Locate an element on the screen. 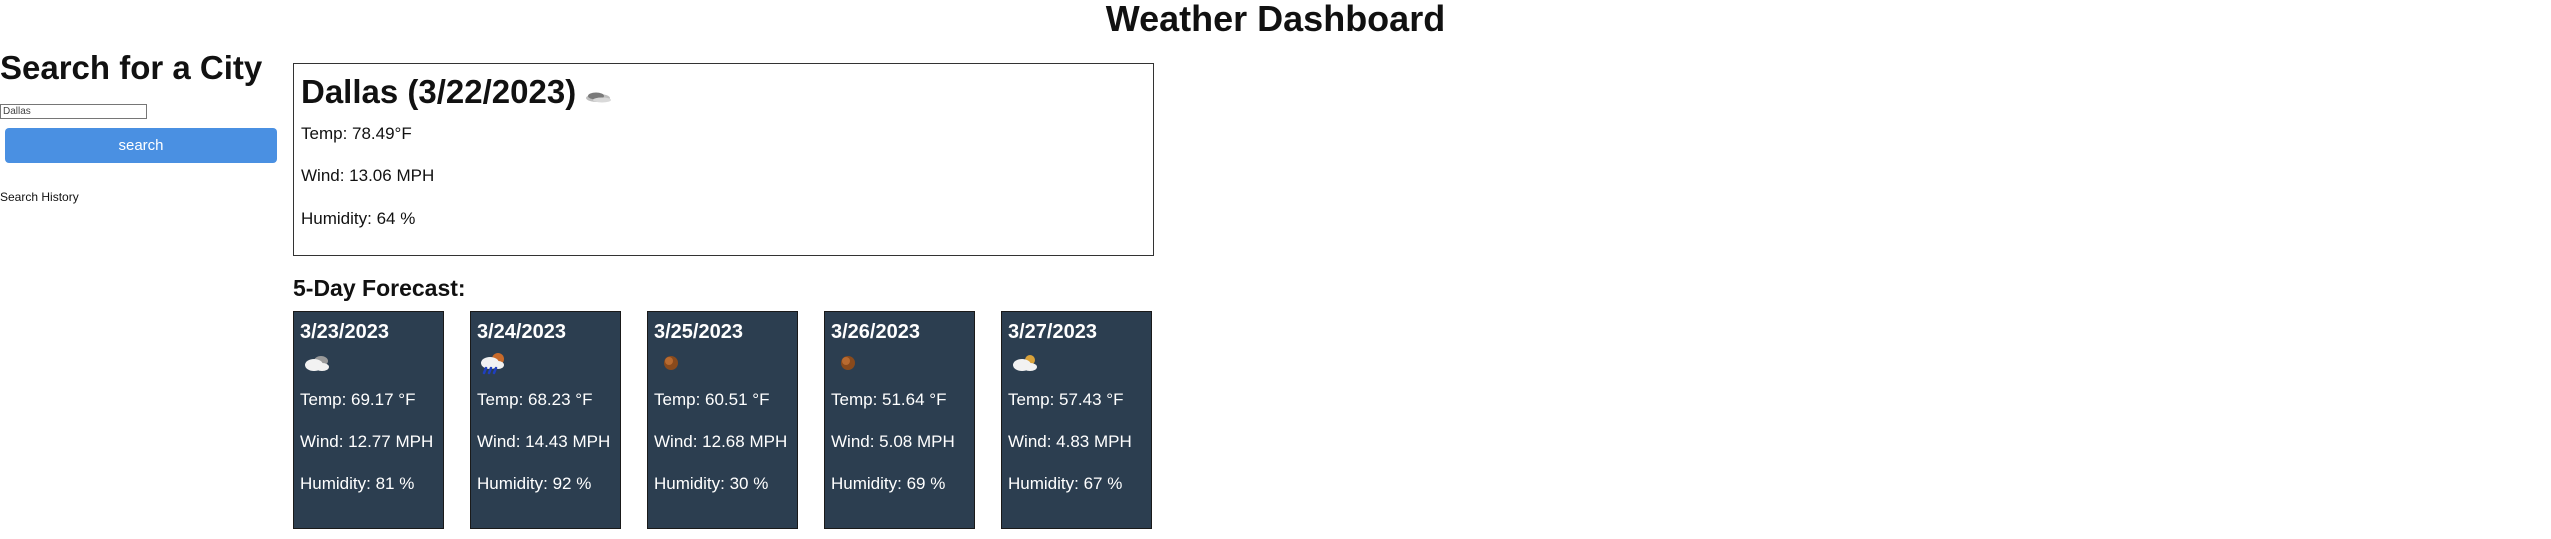 The image size is (2551, 539). forecast-wind: Wind: 5.08 MPH is located at coordinates (893, 441).